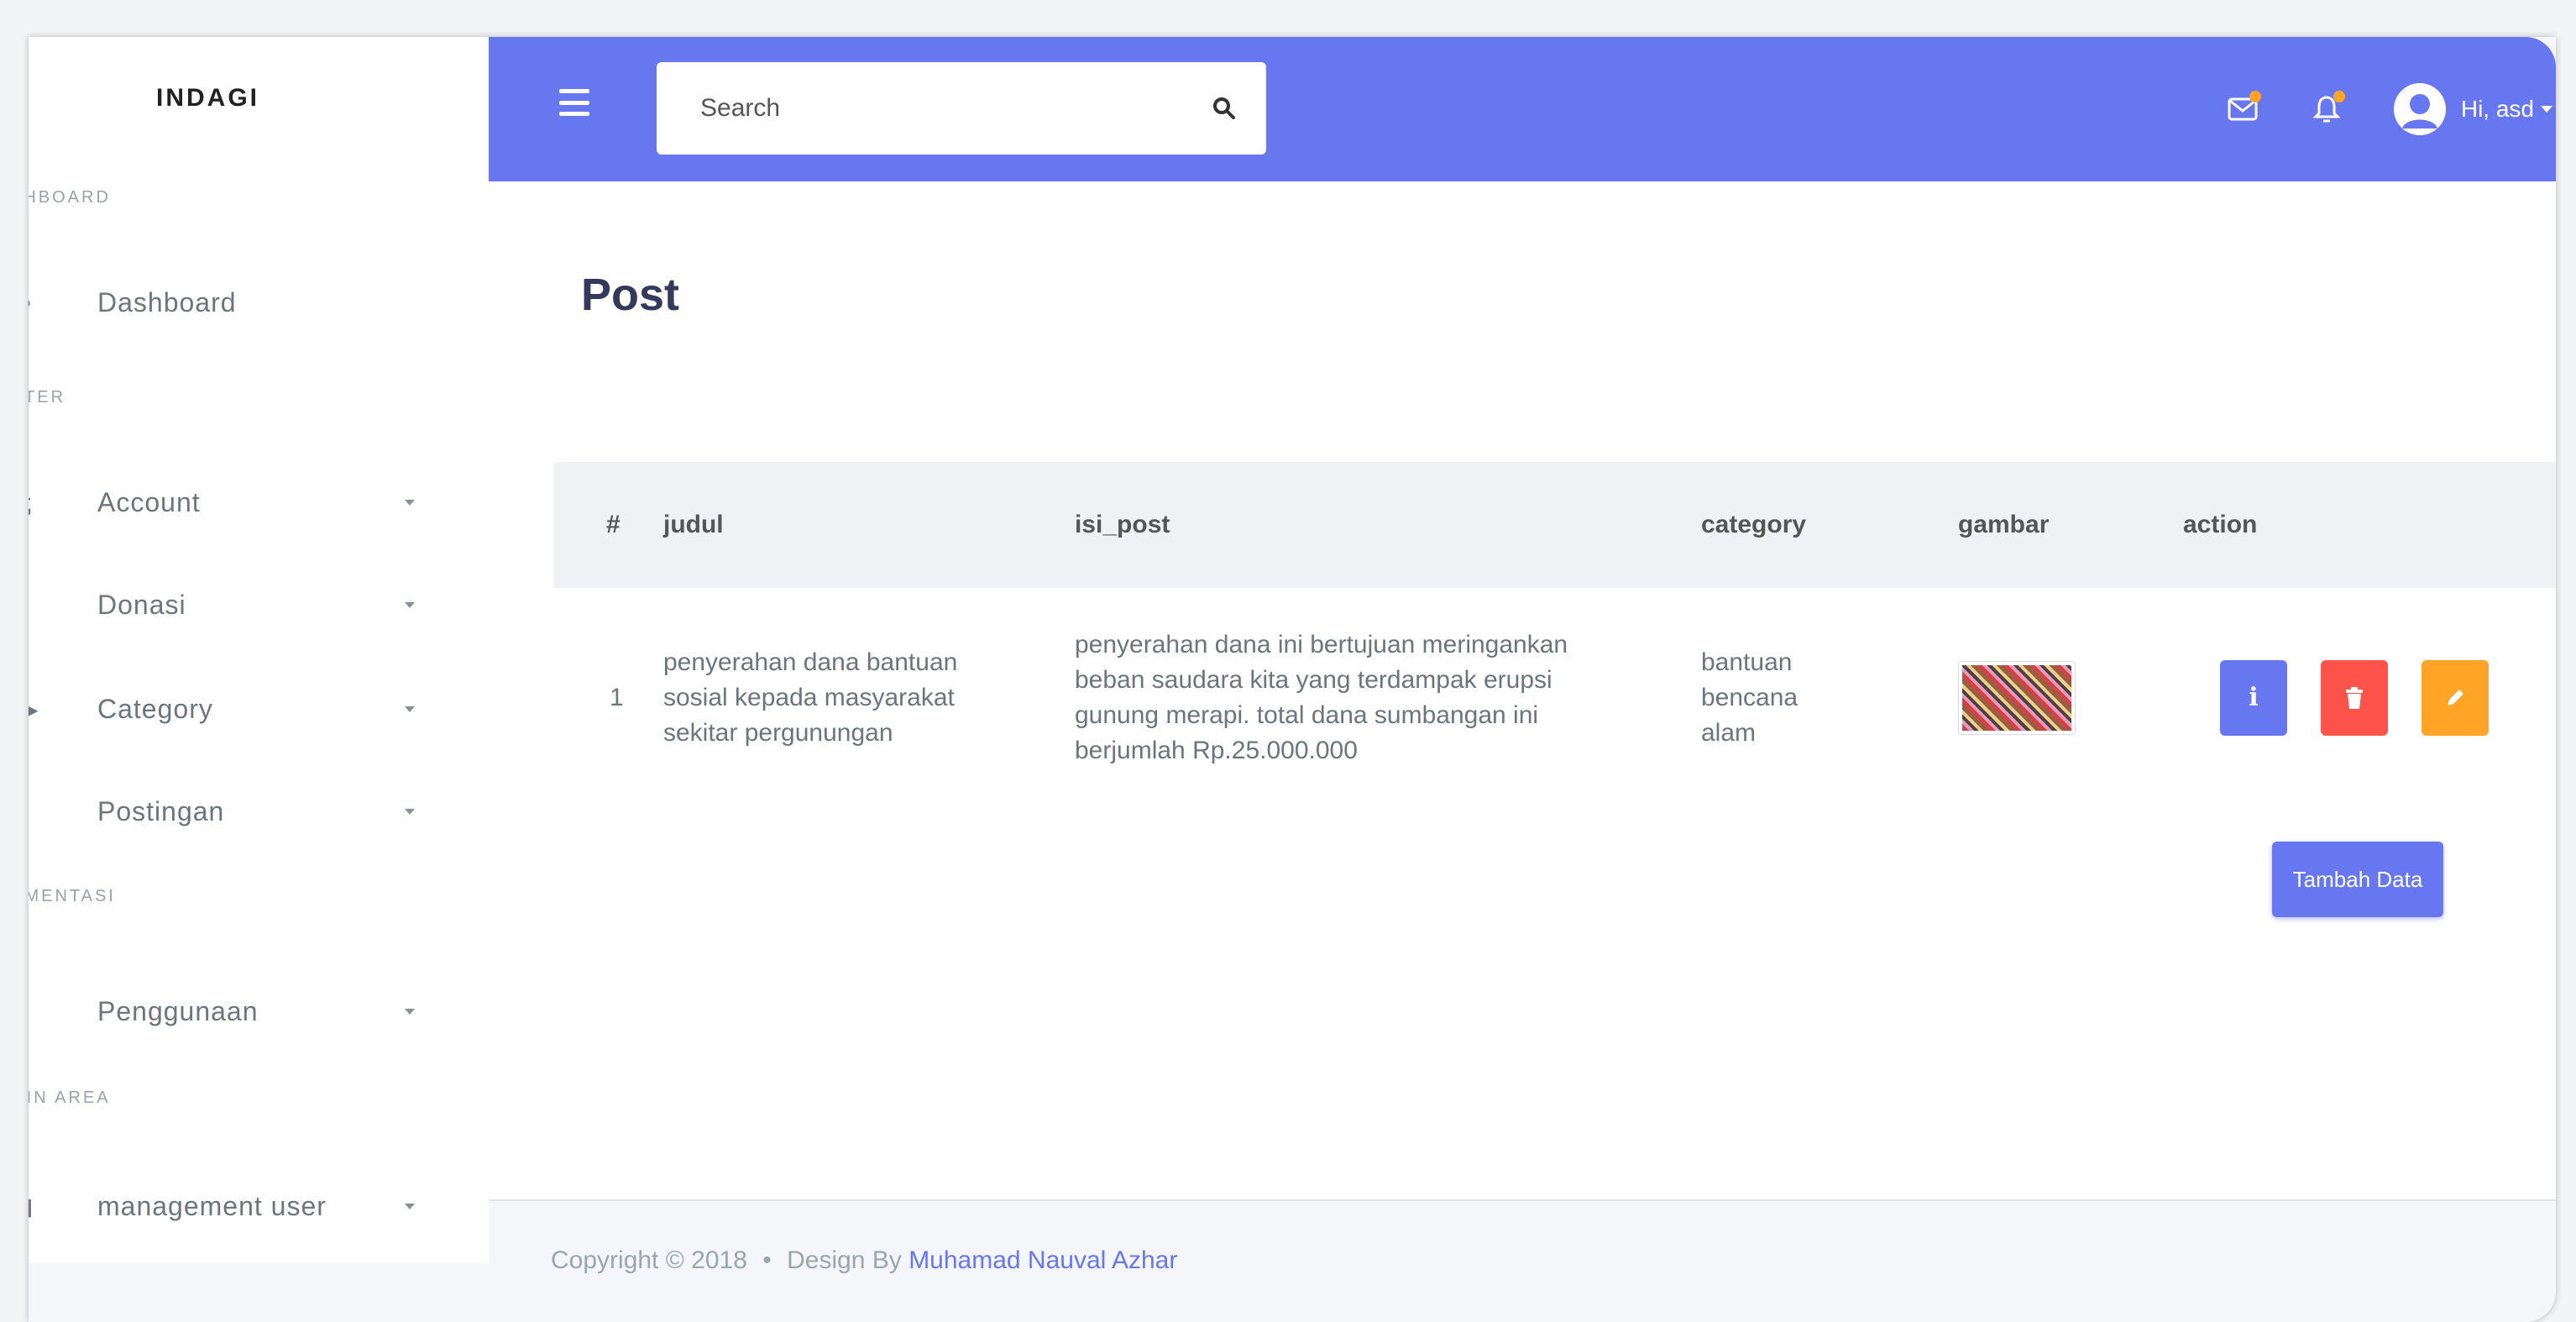  I want to click on footer-design-by: Design By, so click(845, 1260).